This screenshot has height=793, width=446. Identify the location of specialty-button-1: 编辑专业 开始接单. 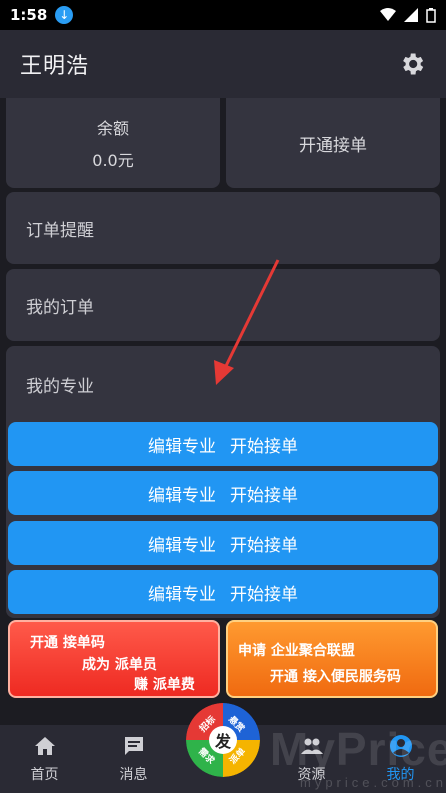
(223, 444).